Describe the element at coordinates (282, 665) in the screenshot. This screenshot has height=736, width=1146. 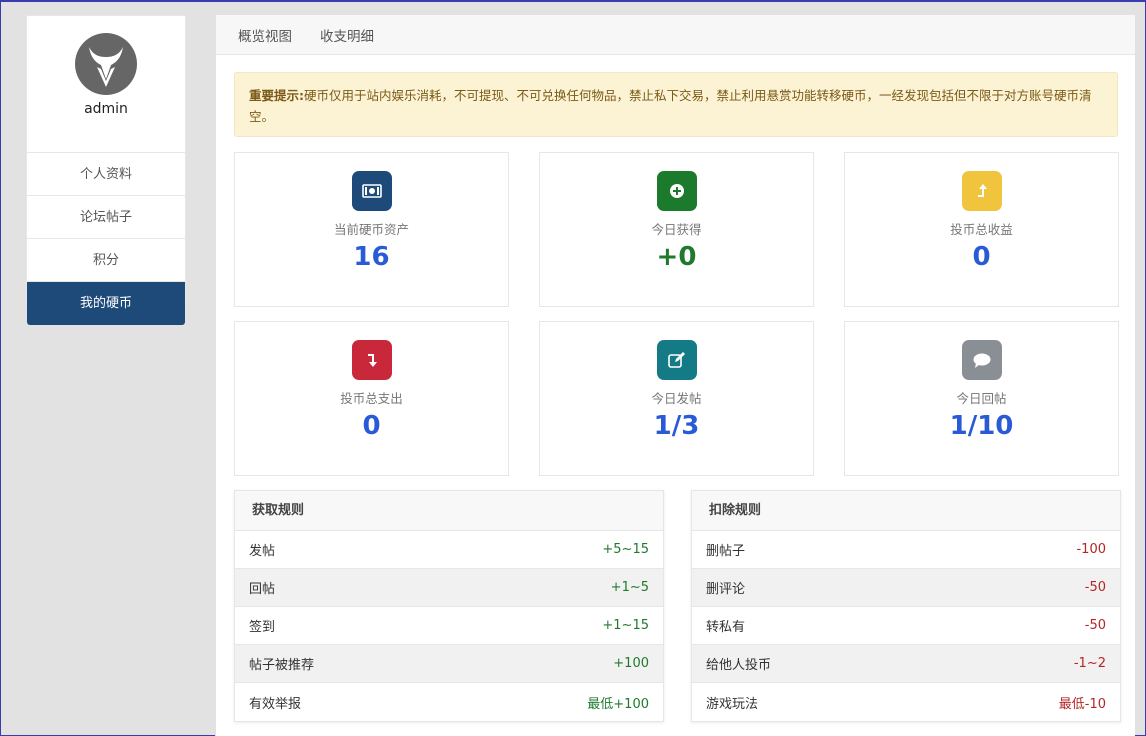
I see `rule-name: 帖子被推荐` at that location.